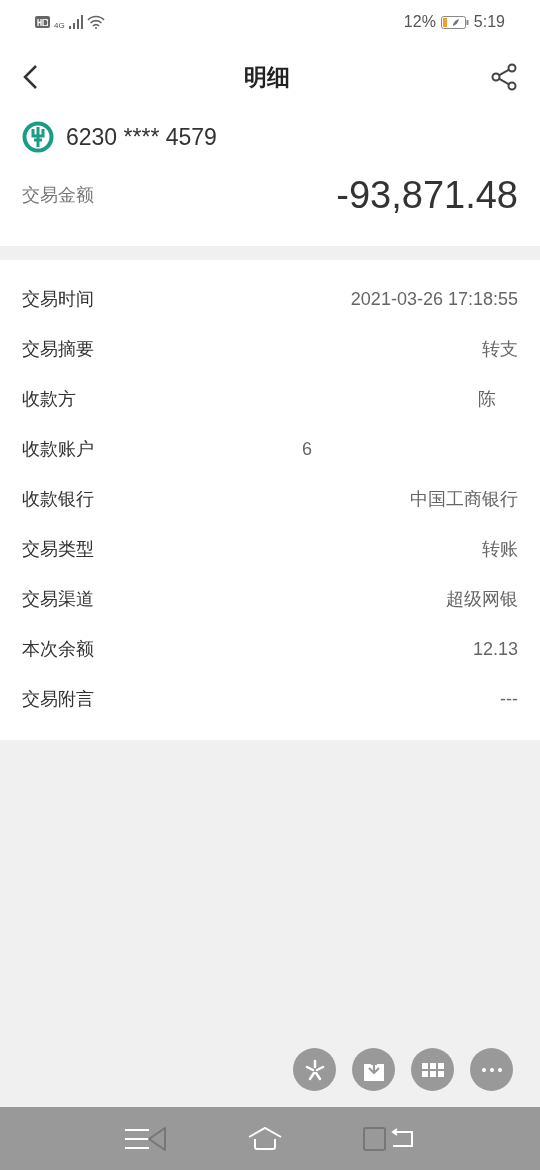 This screenshot has height=1170, width=540. I want to click on clock-time: 5:19, so click(489, 22).